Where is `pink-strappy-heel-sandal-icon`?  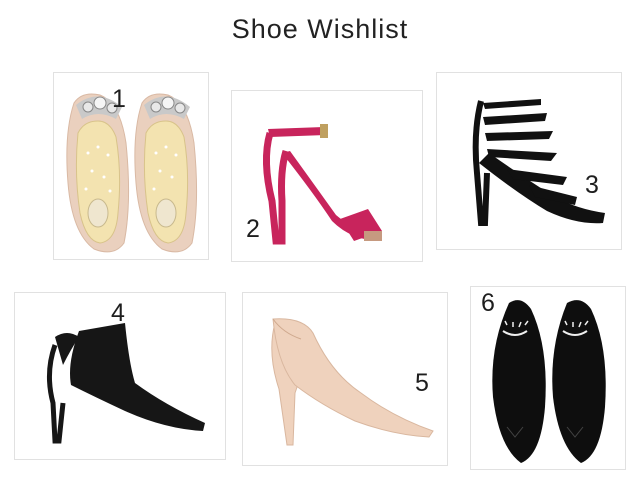 pink-strappy-heel-sandal-icon is located at coordinates (322, 184).